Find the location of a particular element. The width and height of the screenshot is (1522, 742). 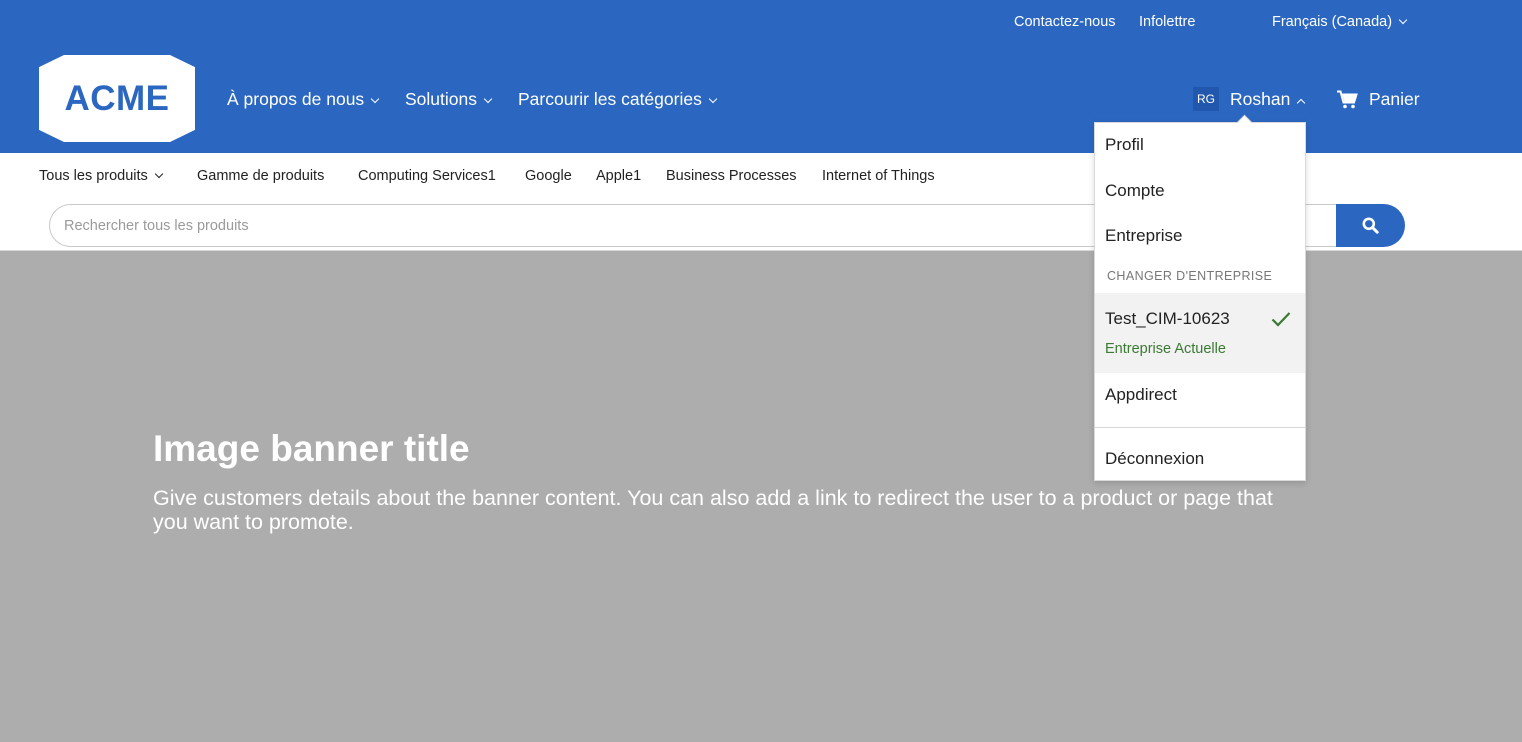

nav-about: À propos de nous is located at coordinates (303, 99).